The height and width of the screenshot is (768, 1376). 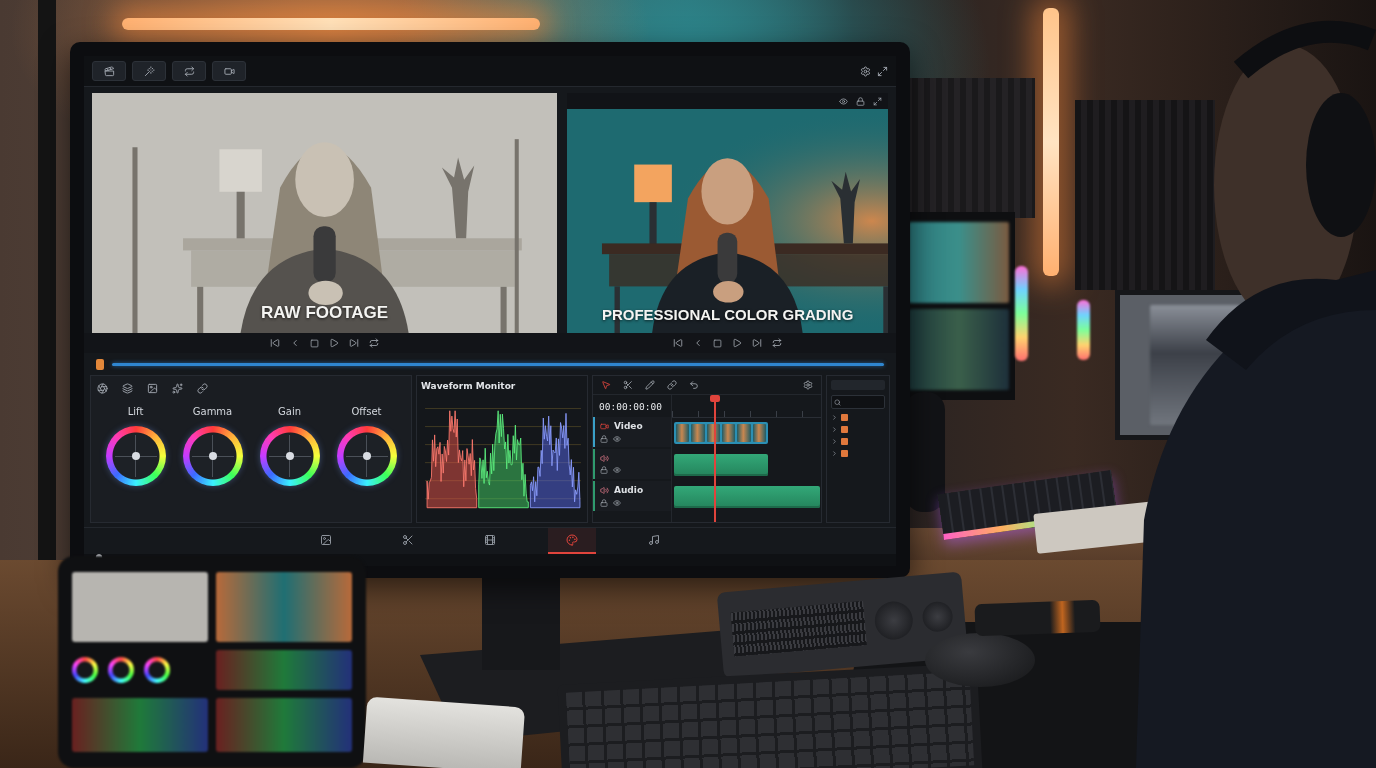 What do you see at coordinates (100, 364) in the screenshot?
I see `playhead-marker` at bounding box center [100, 364].